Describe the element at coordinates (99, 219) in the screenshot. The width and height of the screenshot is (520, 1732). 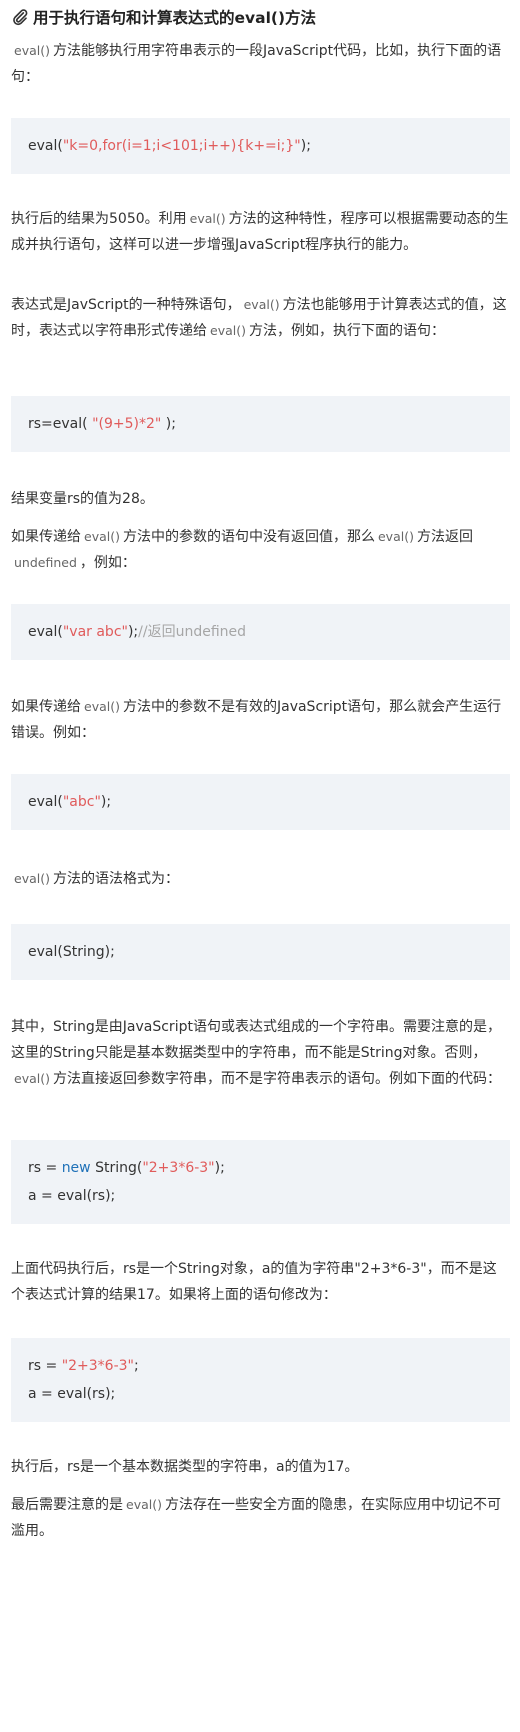
I see `para-text: 执行后的结果为5050。利用` at that location.